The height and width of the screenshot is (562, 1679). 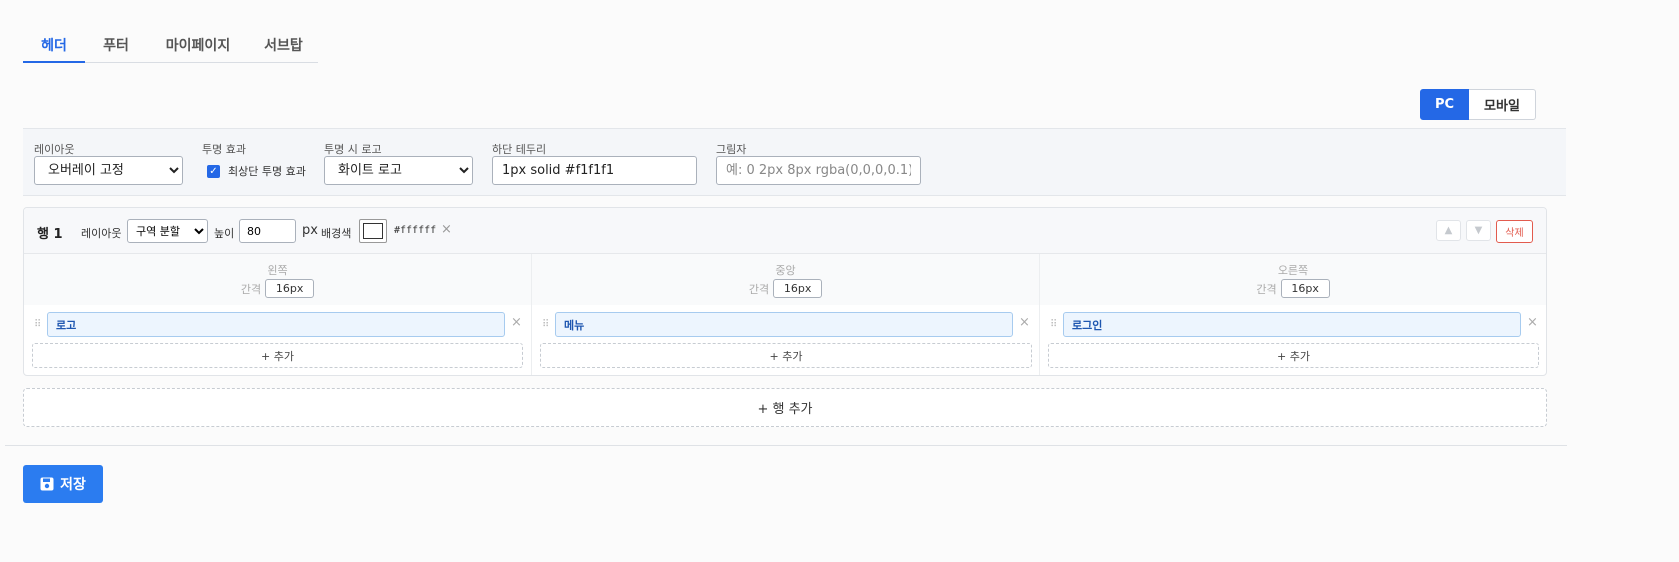 What do you see at coordinates (1293, 270) in the screenshot?
I see `column-name: 오른쪽` at bounding box center [1293, 270].